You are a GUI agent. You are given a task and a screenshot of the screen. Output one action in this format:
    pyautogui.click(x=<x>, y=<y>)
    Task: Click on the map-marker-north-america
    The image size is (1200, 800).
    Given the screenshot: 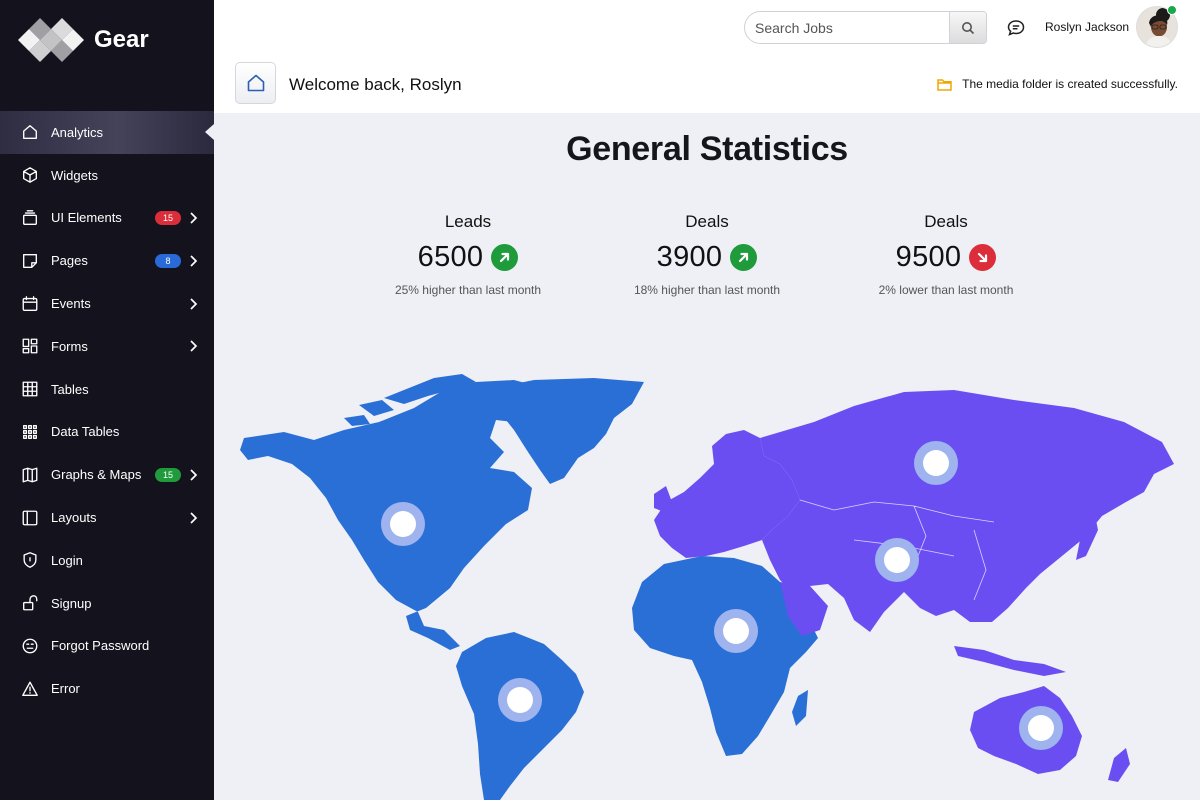 What is the action you would take?
    pyautogui.click(x=403, y=524)
    